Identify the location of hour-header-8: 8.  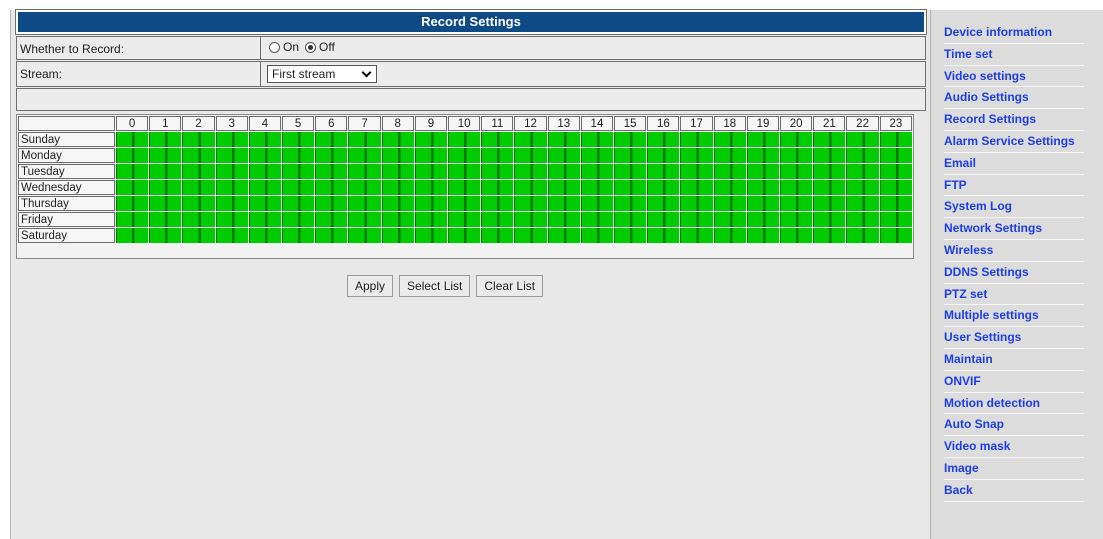
(397, 123).